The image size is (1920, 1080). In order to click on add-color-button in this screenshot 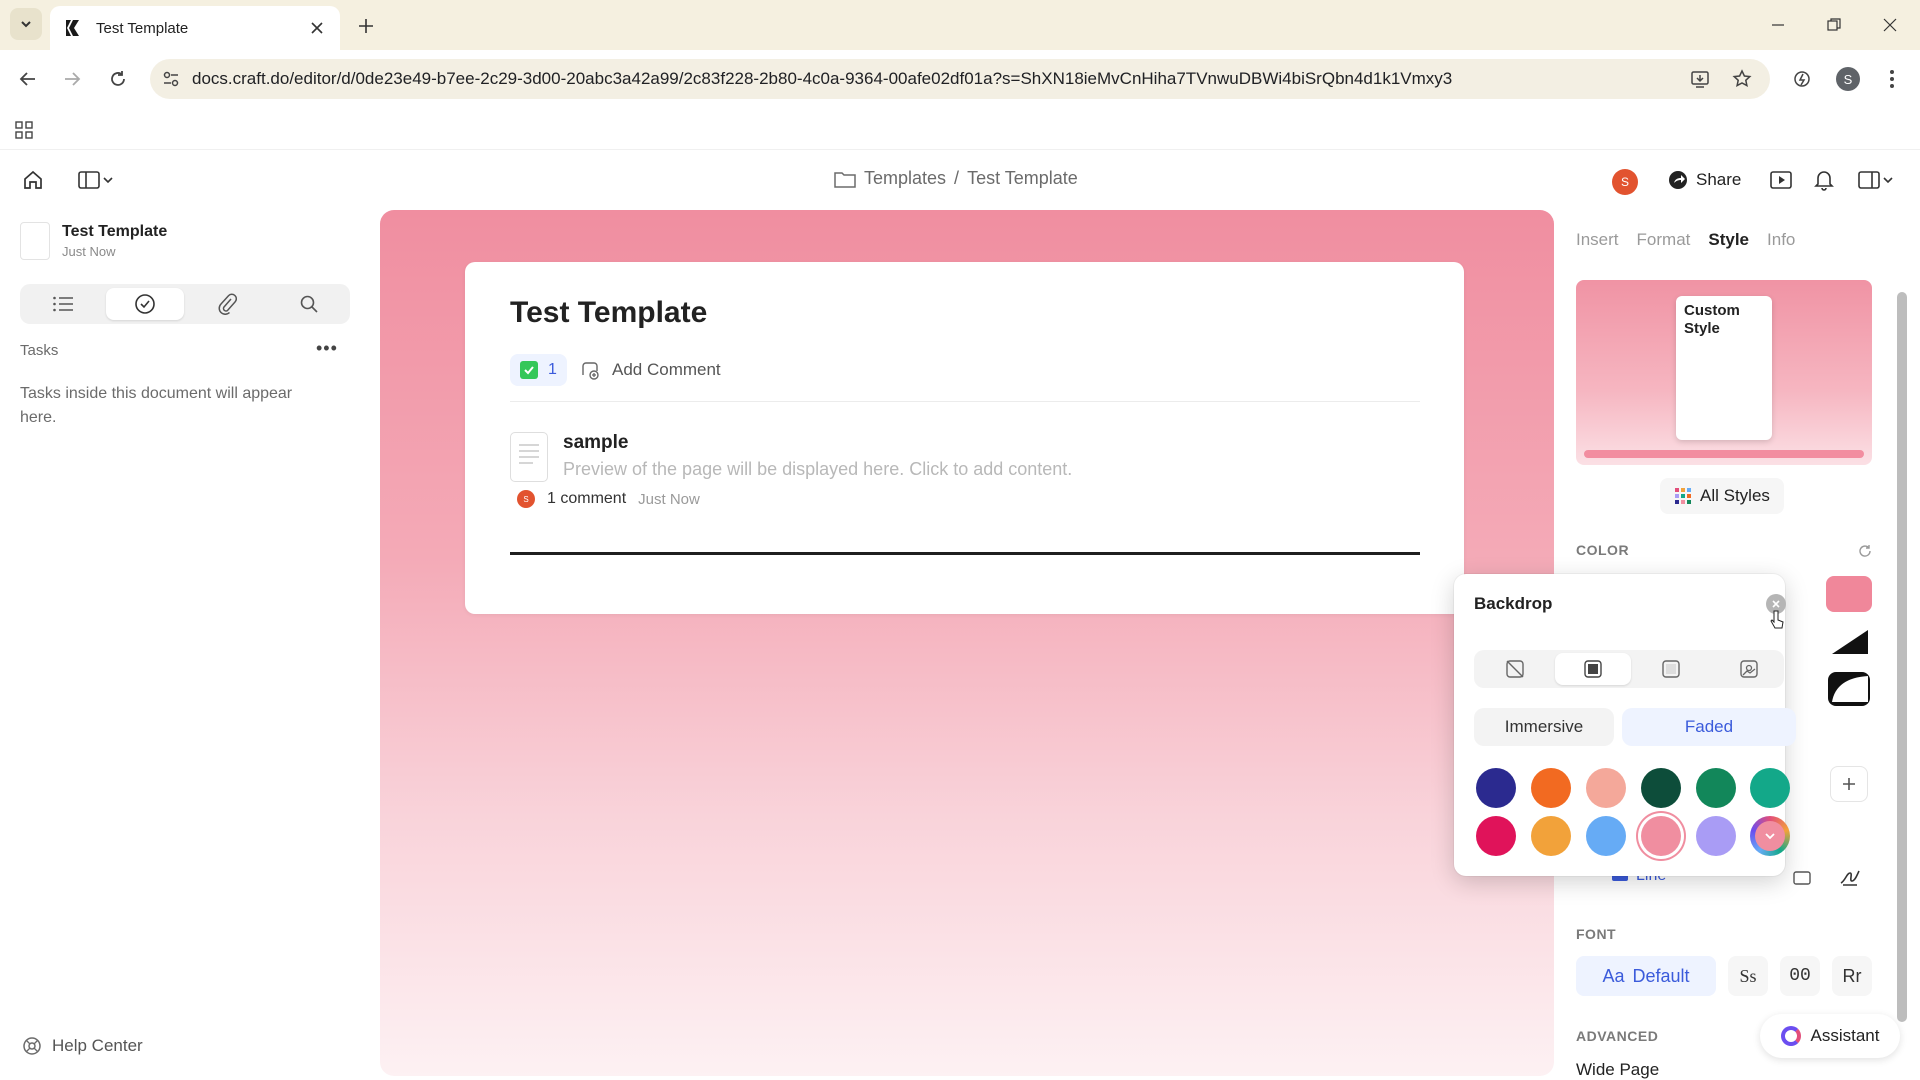, I will do `click(1849, 784)`.